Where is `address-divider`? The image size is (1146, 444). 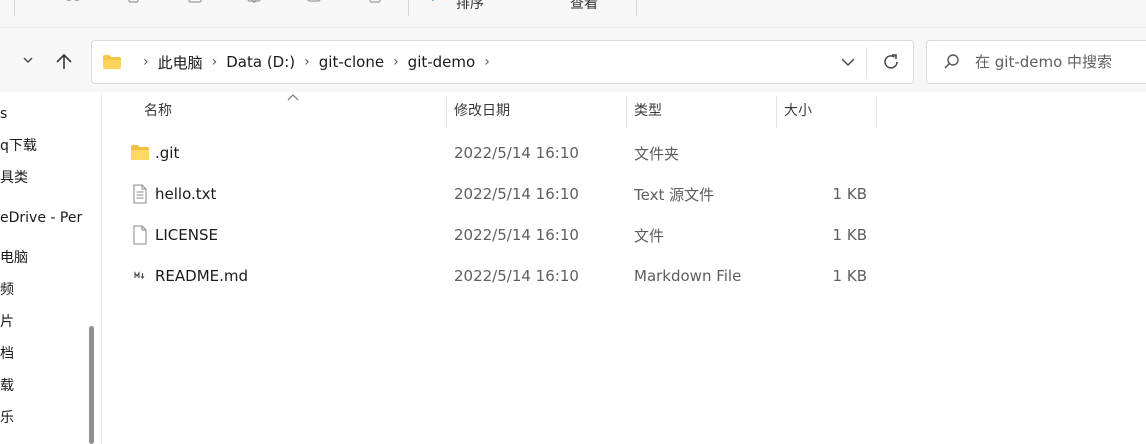 address-divider is located at coordinates (866, 62).